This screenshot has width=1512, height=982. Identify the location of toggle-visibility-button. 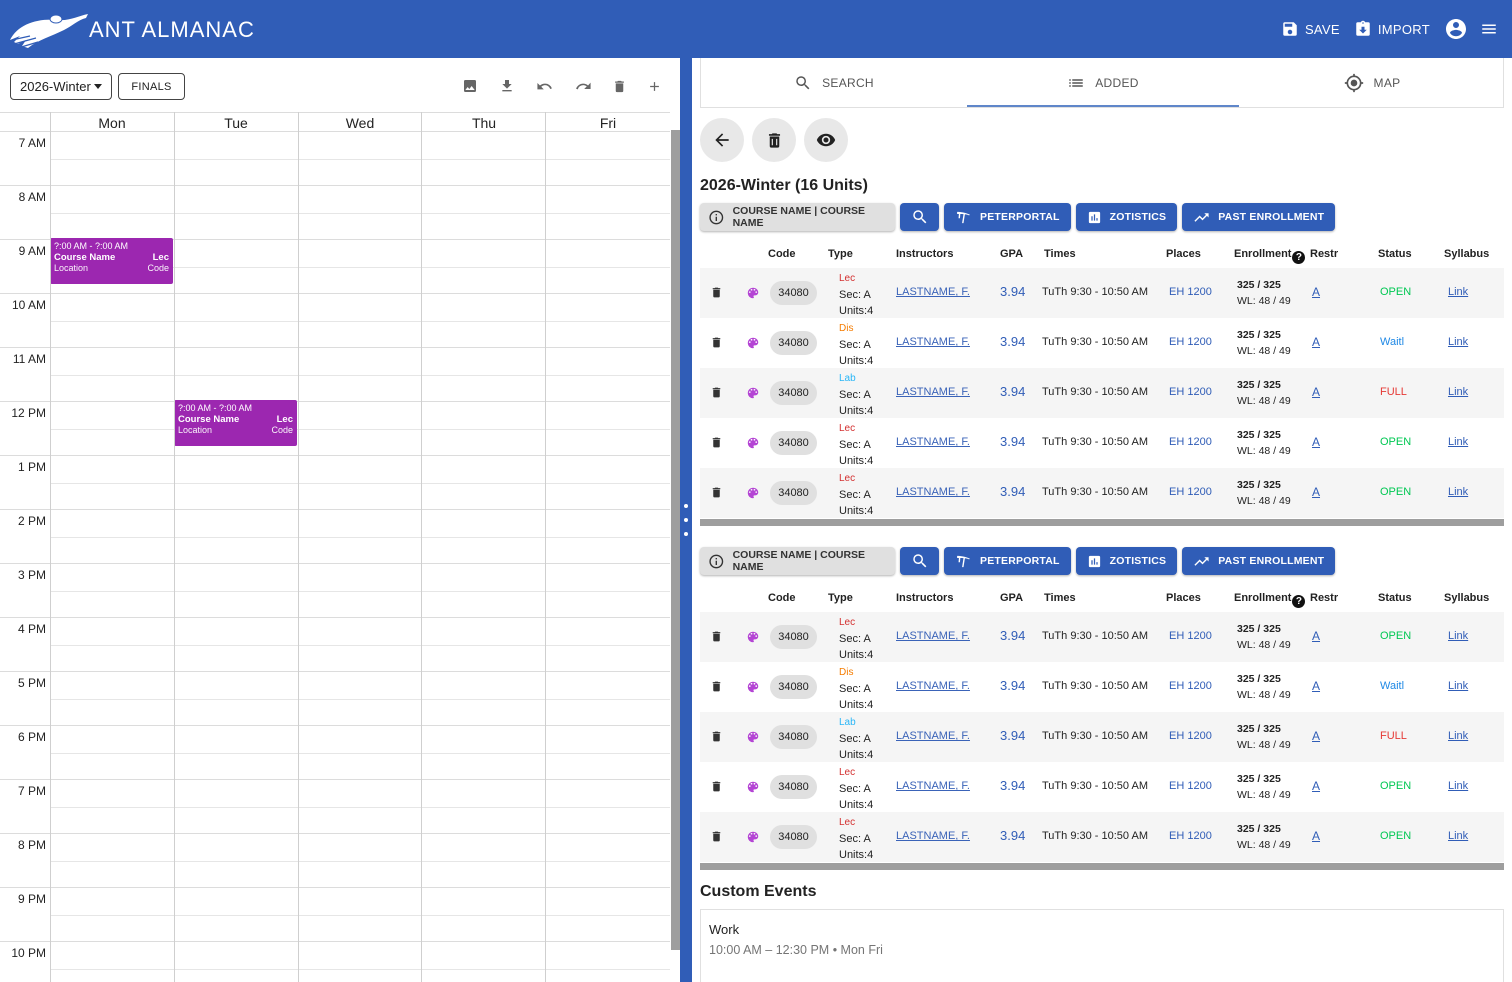
(826, 140).